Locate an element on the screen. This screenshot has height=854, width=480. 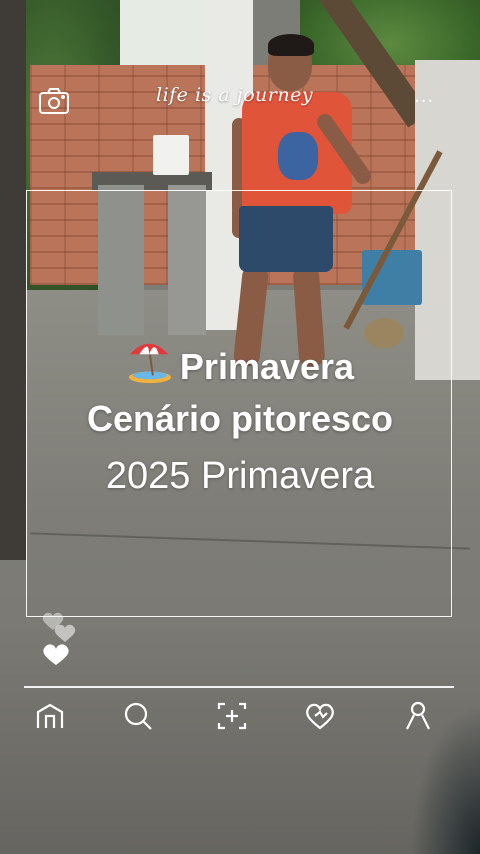
beach-umbrella-icon is located at coordinates (150, 365).